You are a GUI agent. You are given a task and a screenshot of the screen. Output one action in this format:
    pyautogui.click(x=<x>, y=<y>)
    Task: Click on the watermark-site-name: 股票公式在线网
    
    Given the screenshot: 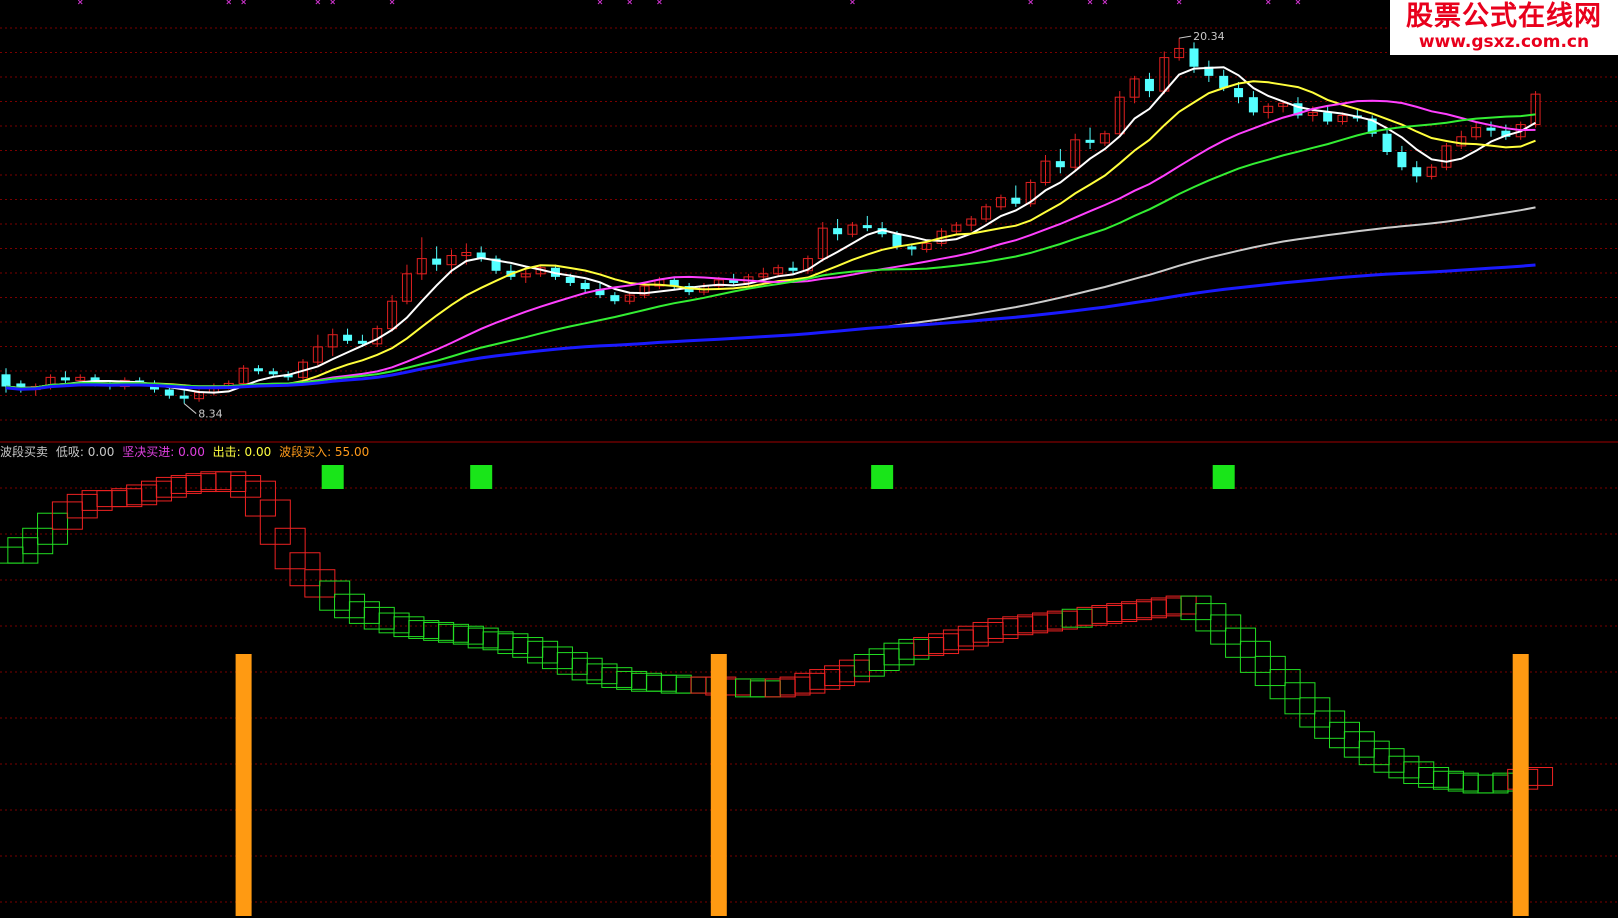 What is the action you would take?
    pyautogui.click(x=1504, y=16)
    